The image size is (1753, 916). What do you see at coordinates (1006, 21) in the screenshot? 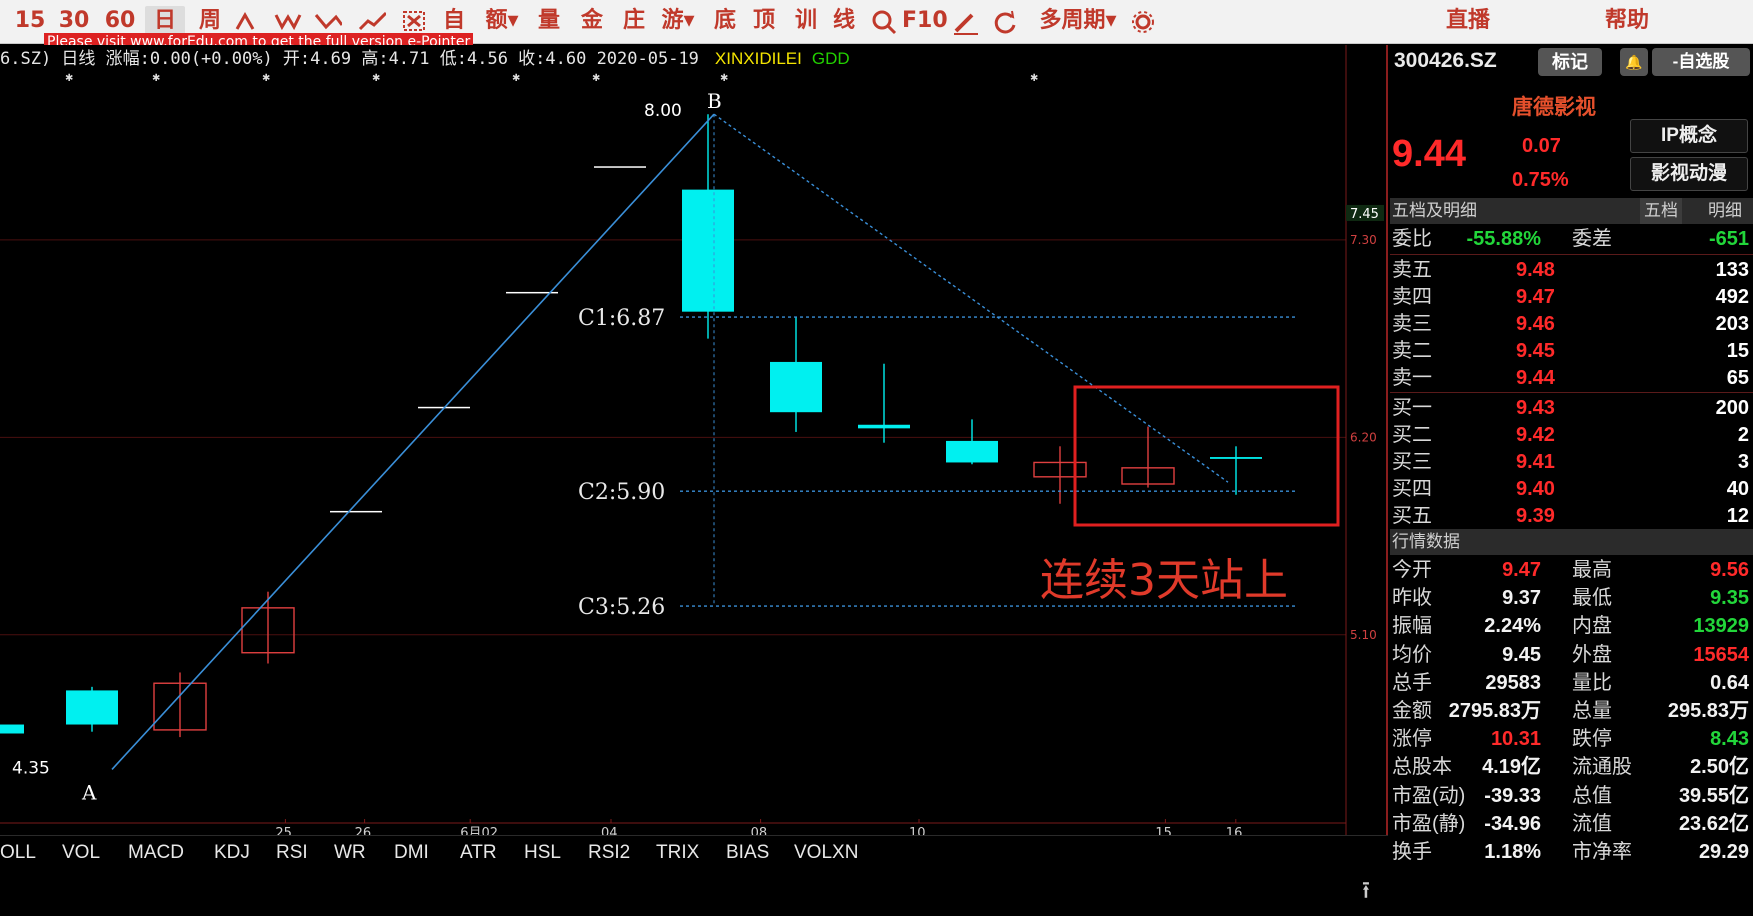
I see `refresh-icon` at bounding box center [1006, 21].